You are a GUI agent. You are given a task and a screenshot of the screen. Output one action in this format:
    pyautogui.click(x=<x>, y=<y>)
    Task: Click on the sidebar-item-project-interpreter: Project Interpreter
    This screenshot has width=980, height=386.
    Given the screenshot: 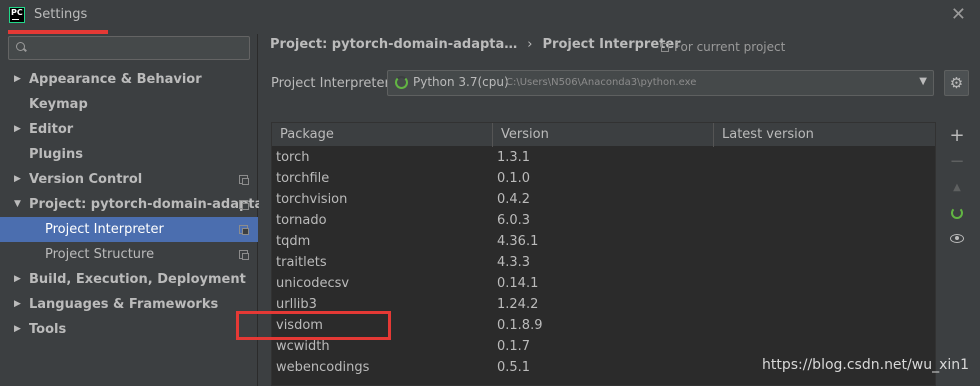 What is the action you would take?
    pyautogui.click(x=129, y=229)
    